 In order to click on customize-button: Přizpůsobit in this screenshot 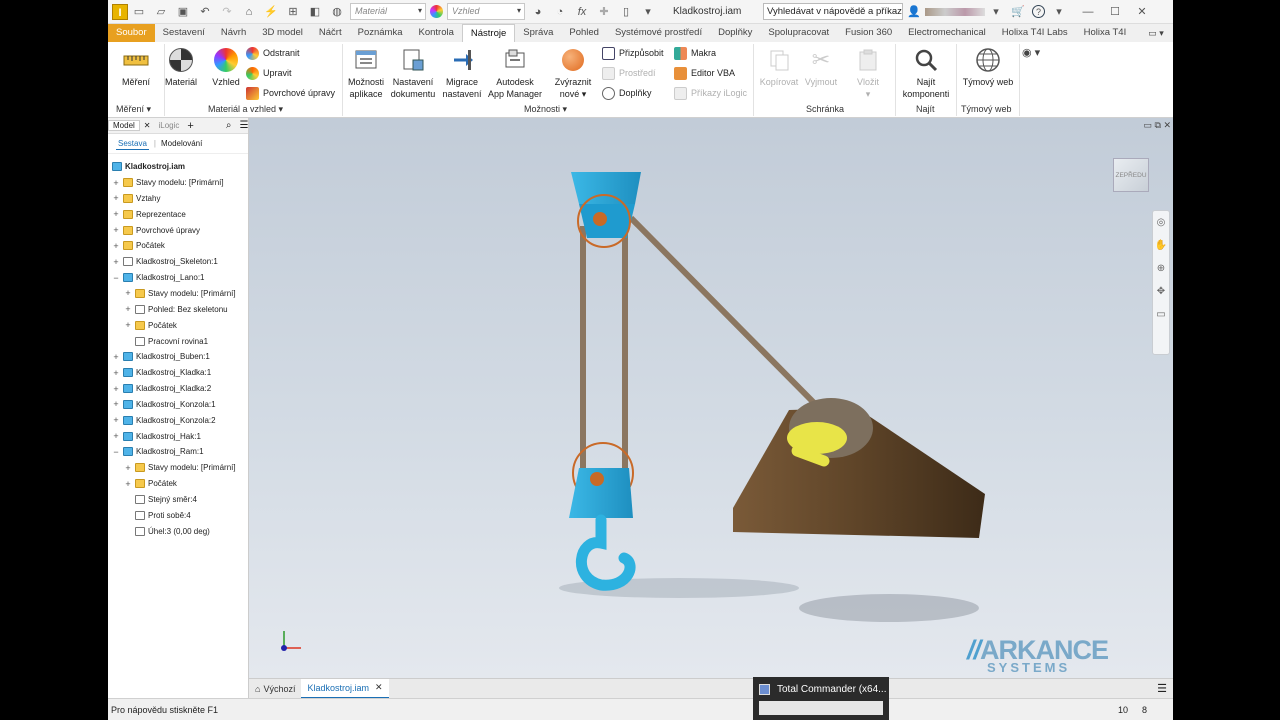, I will do `click(633, 53)`.